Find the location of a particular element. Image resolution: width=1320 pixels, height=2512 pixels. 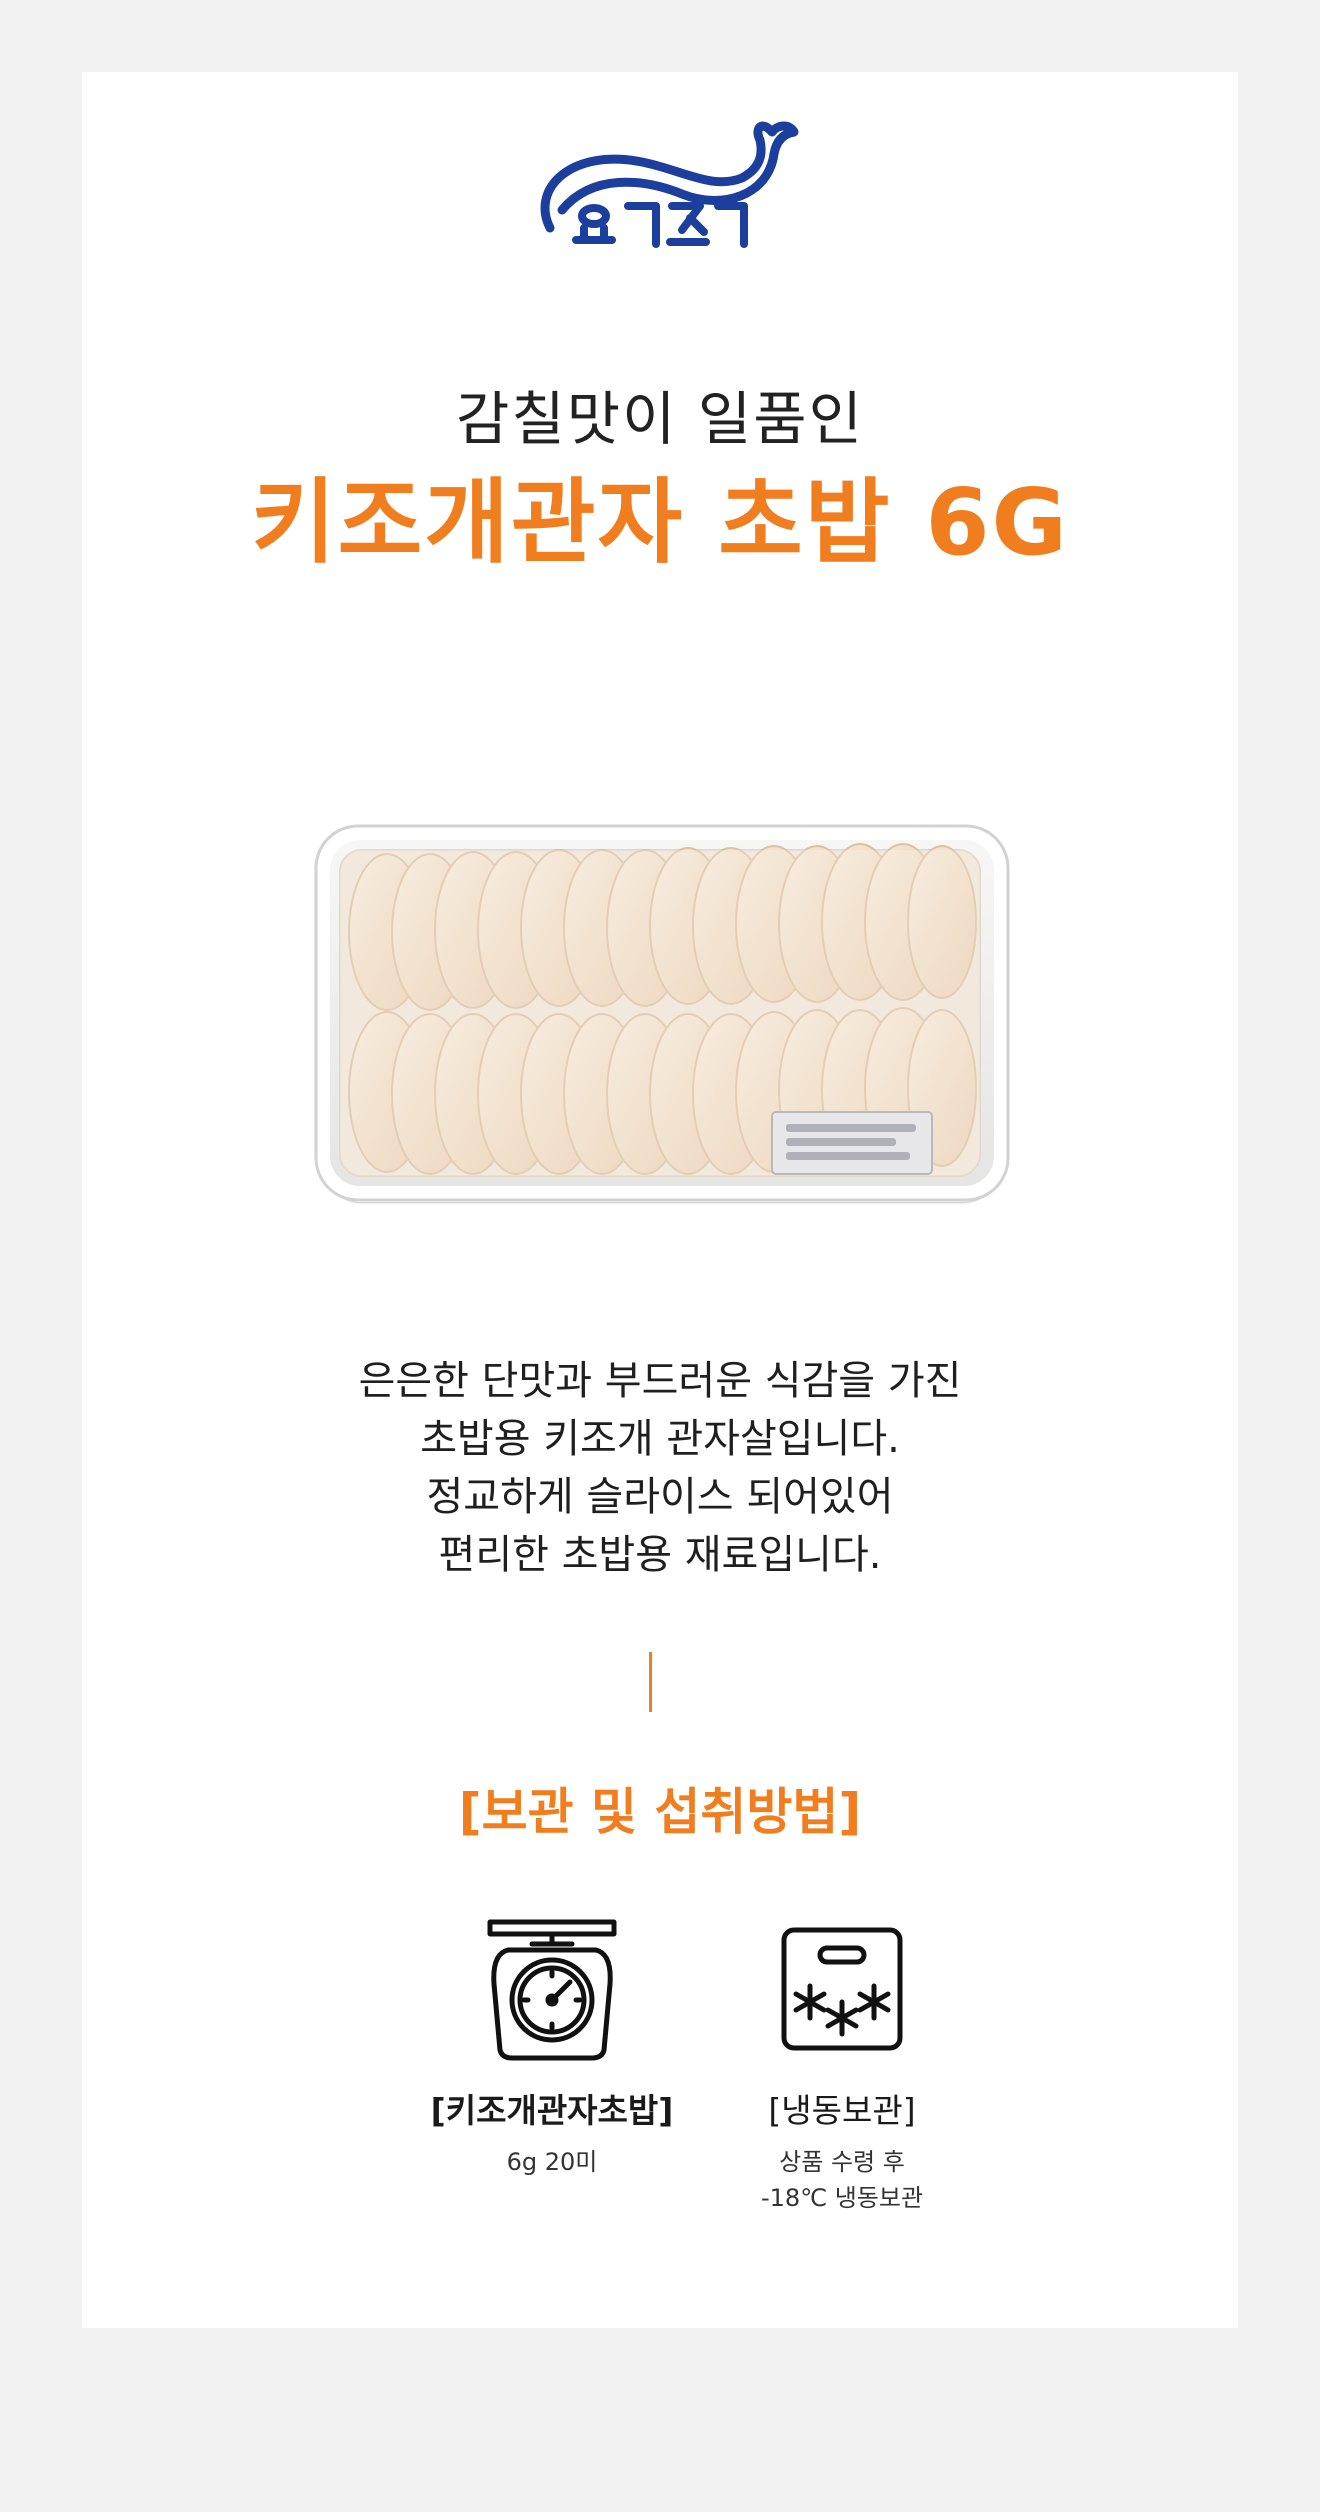

storage-heading: [보관 및 섭취방법] is located at coordinates (660, 1812).